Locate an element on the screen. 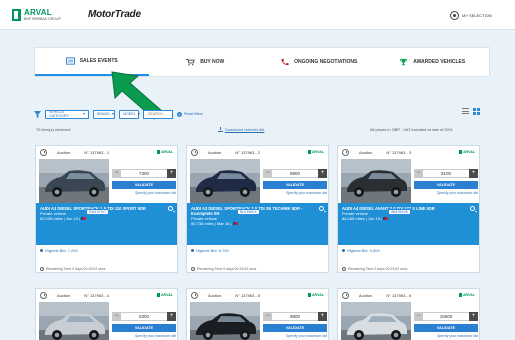  model-dropdown: MODEL is located at coordinates (129, 114).